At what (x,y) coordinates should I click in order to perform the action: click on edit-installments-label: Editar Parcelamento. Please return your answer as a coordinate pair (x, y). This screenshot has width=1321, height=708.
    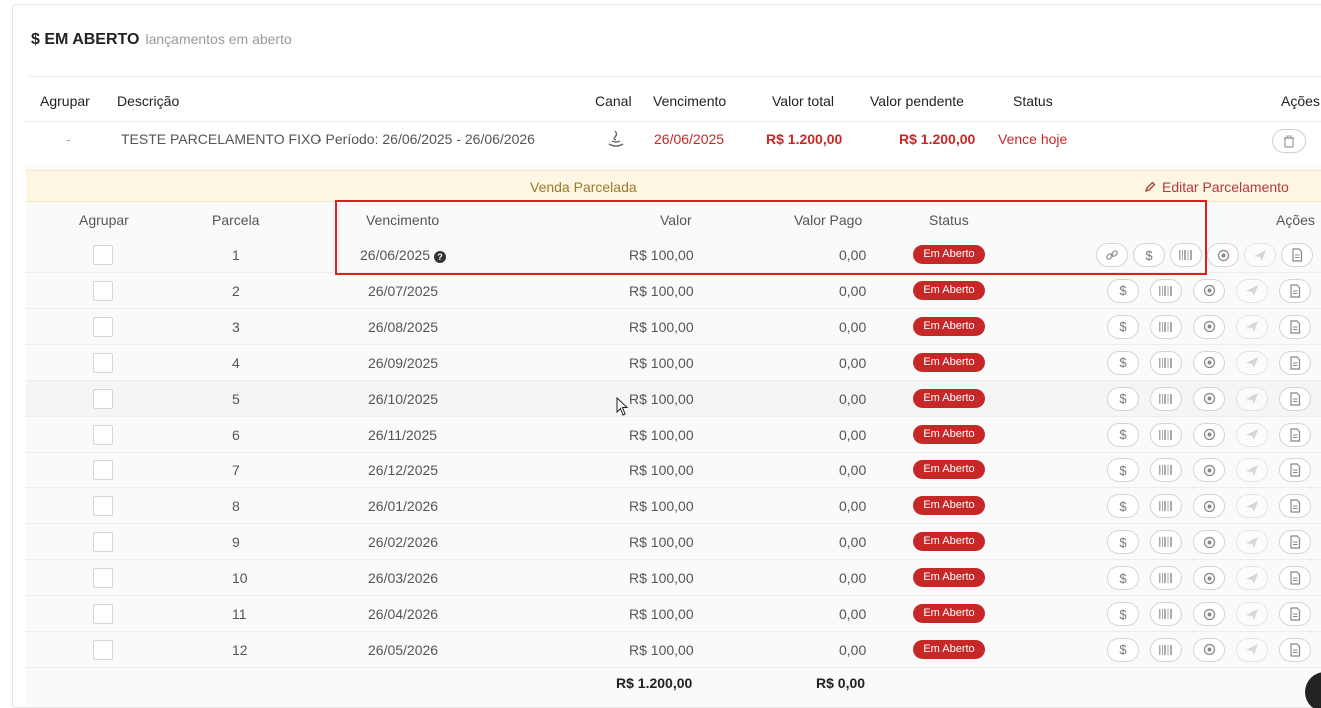
    Looking at the image, I should click on (1225, 187).